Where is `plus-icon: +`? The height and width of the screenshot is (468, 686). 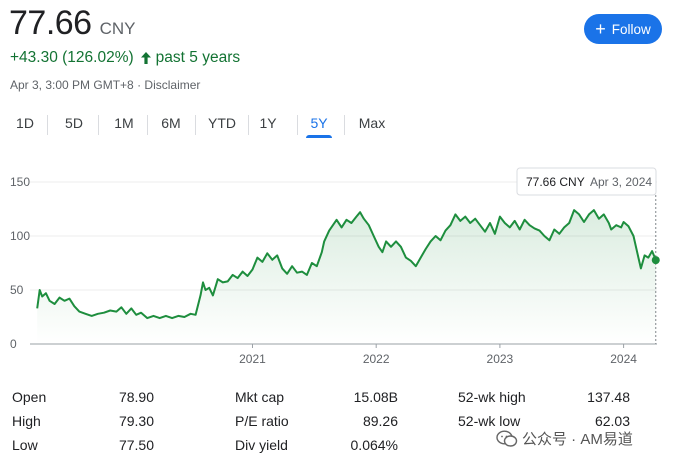
plus-icon: + is located at coordinates (600, 29).